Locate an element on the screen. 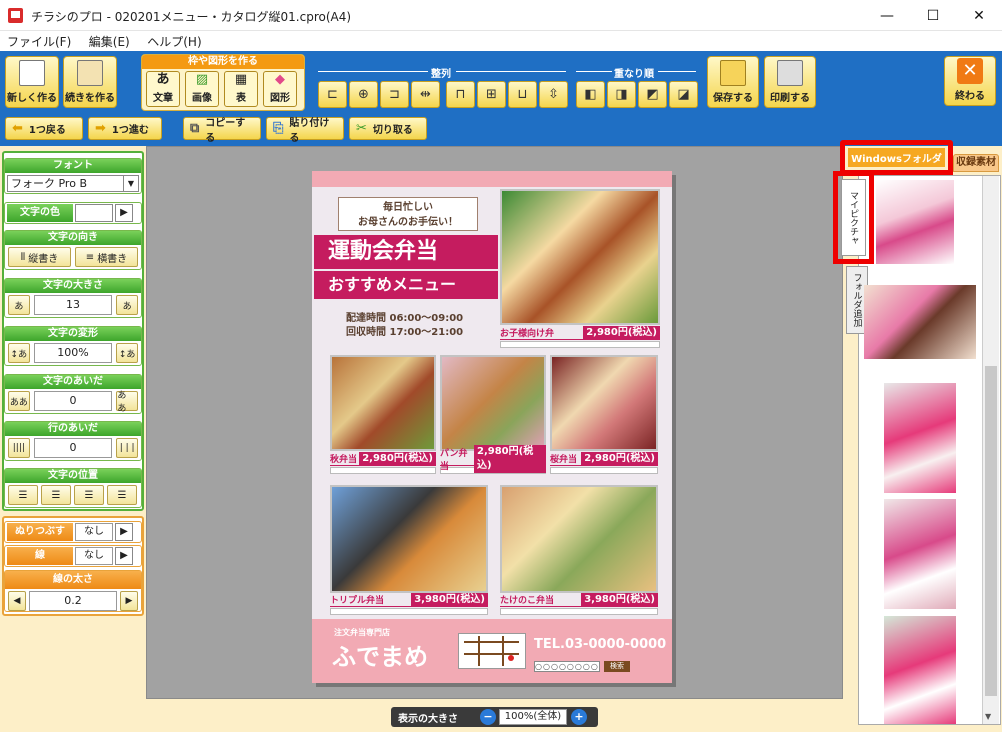 This screenshot has width=1002, height=732. distribute-vertical-button: ⇳ is located at coordinates (553, 94).